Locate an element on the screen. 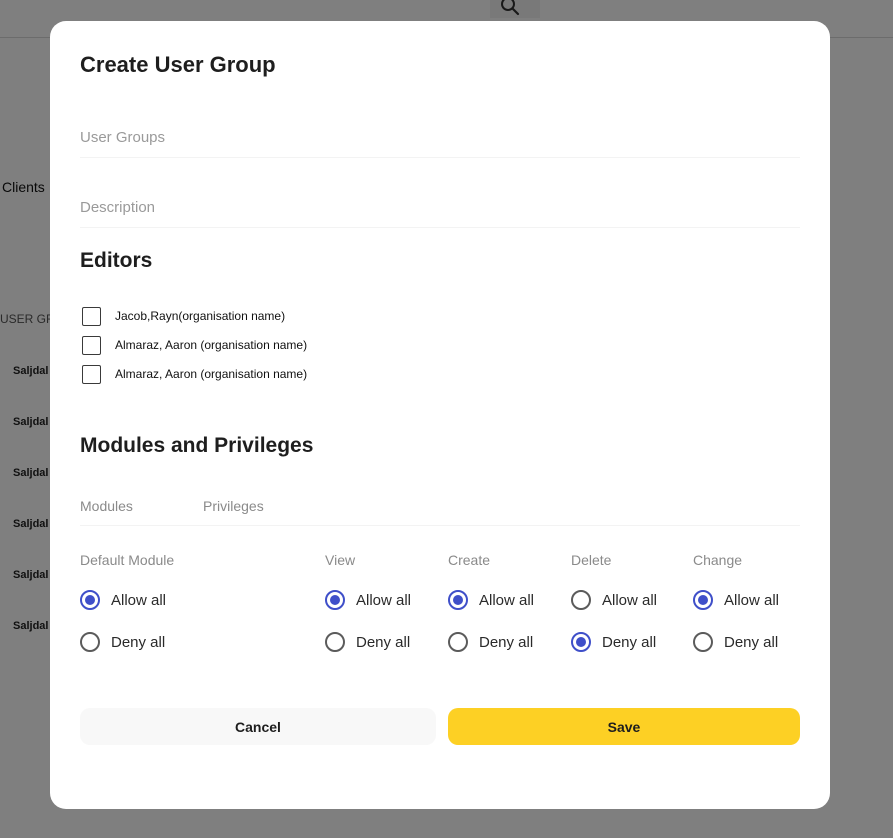  default-module-header: Default Module is located at coordinates (127, 560).